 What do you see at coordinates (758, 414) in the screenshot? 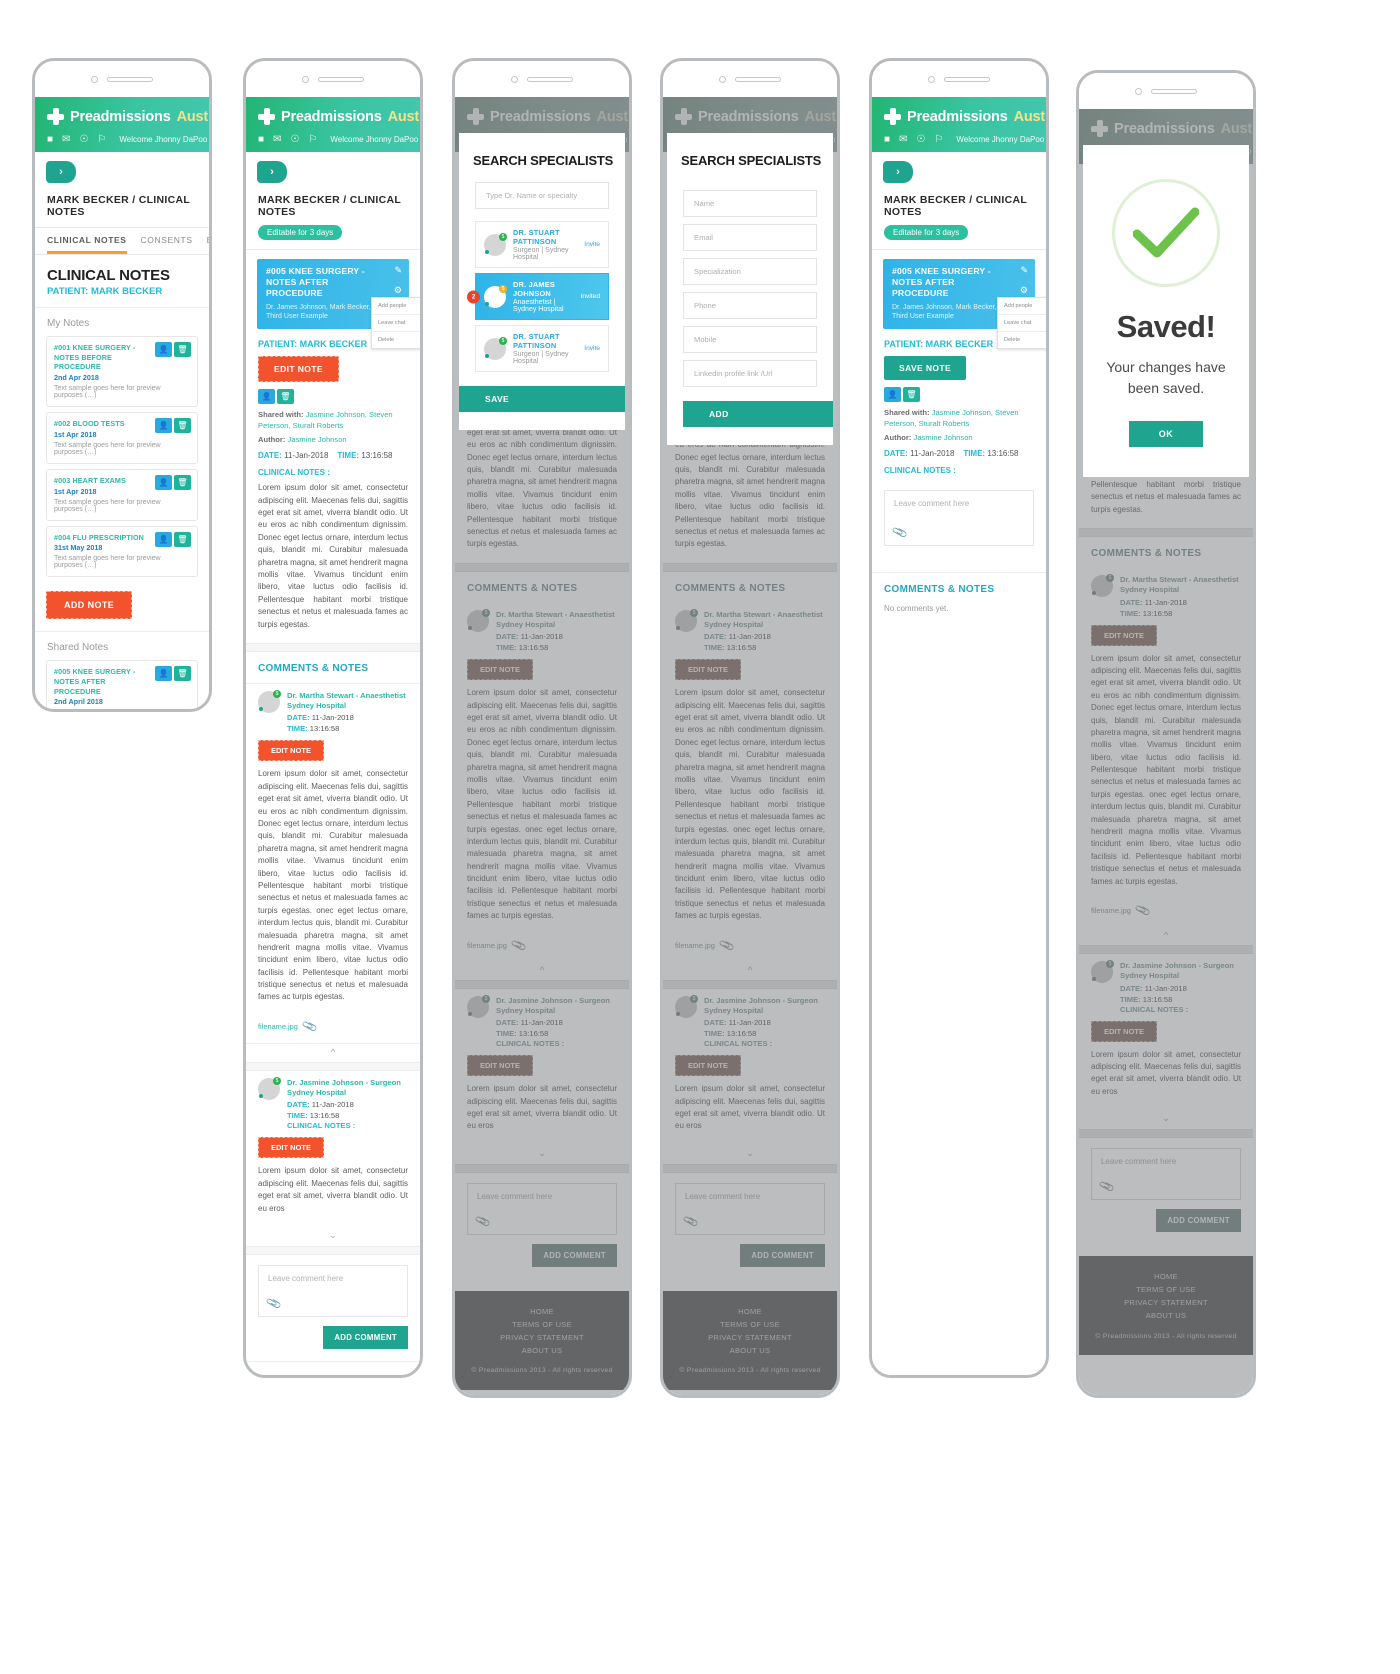
I see `add-button: ADD` at bounding box center [758, 414].